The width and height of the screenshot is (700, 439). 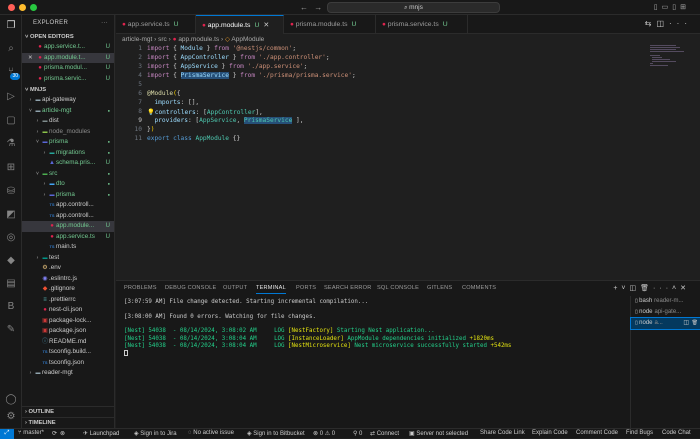 I want to click on issue-status: ◌ No active issue, so click(x=211, y=433).